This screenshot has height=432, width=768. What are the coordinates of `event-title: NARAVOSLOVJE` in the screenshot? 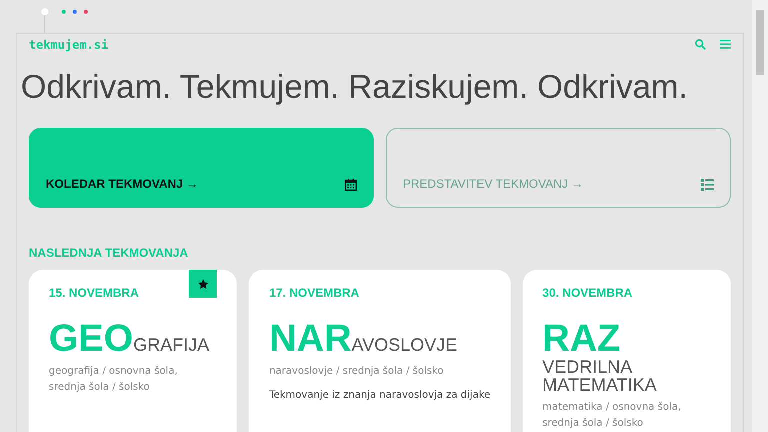 It's located at (363, 339).